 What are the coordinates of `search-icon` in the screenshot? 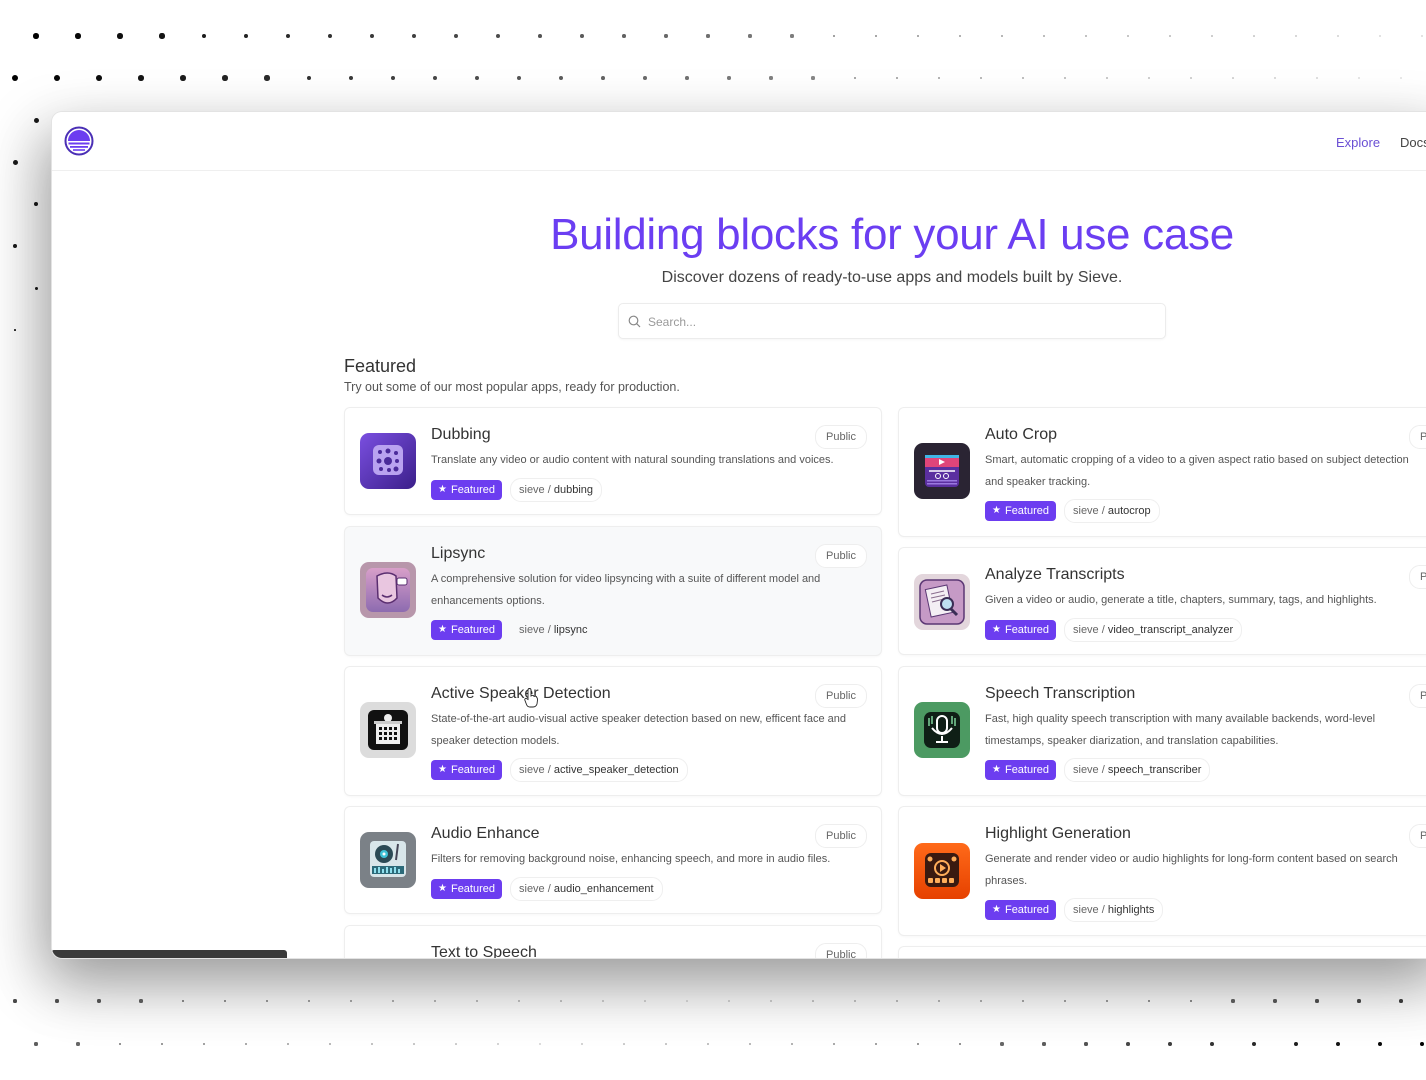 It's located at (634, 321).